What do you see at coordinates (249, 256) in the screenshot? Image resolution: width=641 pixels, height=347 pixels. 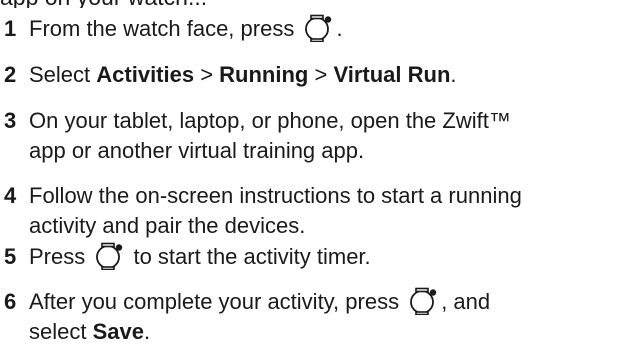 I see `step-text-end: to start the activity timer.` at bounding box center [249, 256].